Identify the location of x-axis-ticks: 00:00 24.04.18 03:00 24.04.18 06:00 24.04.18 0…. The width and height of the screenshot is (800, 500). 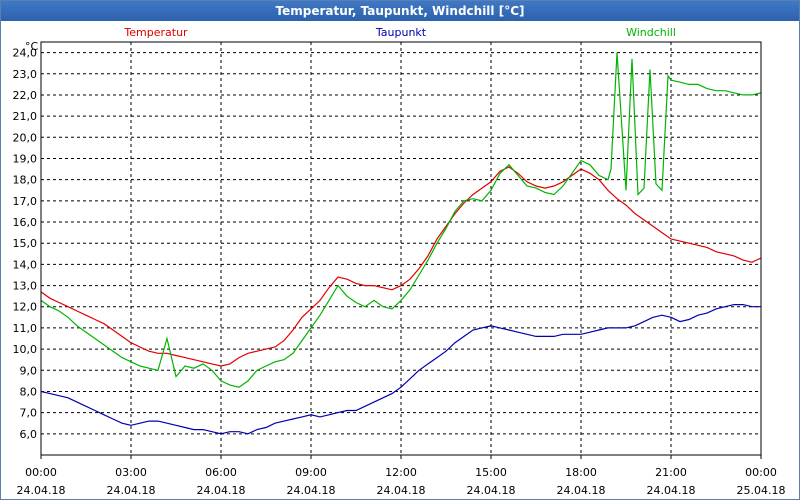
(401, 476).